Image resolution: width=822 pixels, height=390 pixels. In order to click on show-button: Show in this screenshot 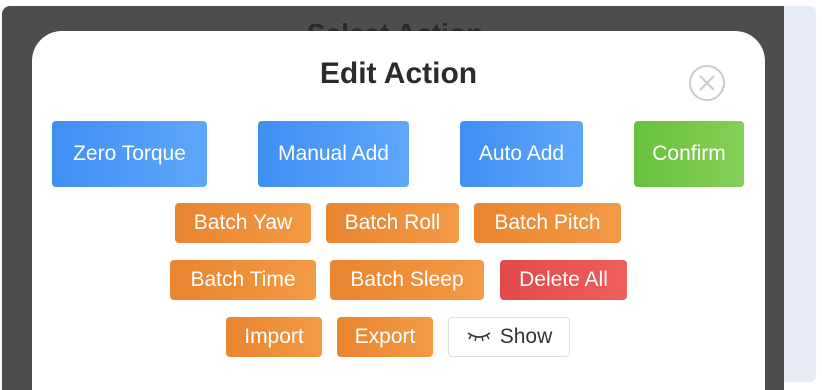, I will do `click(509, 337)`.